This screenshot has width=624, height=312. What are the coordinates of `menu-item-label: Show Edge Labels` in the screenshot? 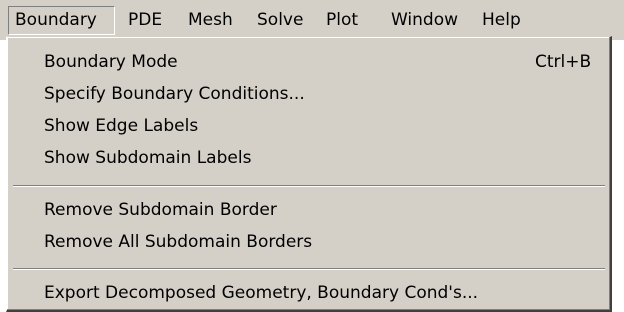 It's located at (121, 126).